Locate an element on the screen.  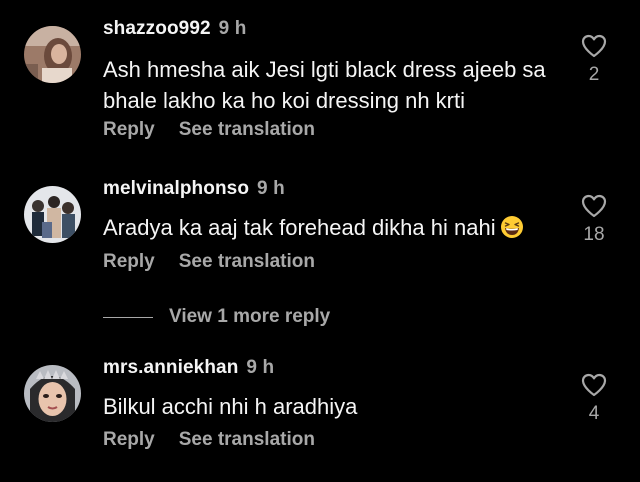
username: shazzoo992 is located at coordinates (157, 28).